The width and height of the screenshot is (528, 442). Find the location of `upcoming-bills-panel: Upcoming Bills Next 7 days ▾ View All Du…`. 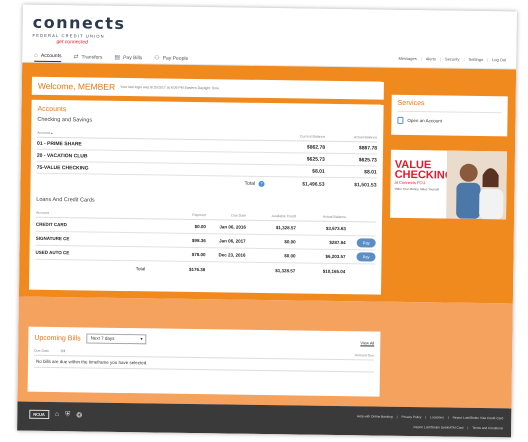

upcoming-bills-panel: Upcoming Bills Next 7 days ▾ View All Du… is located at coordinates (204, 361).